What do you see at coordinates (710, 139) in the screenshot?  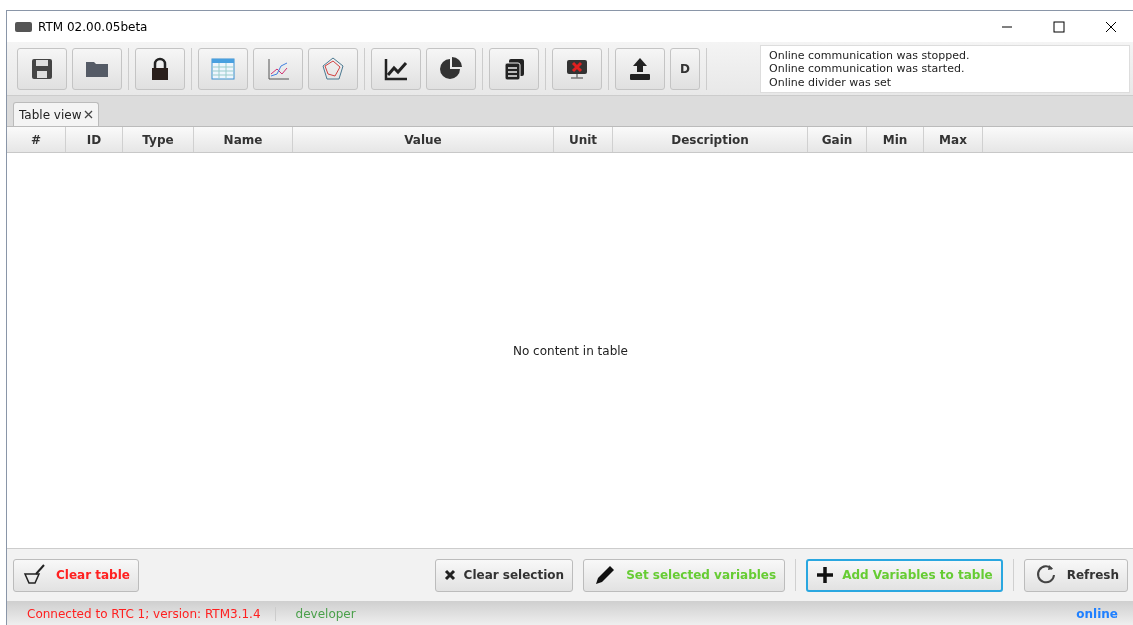 I see `column-header: Description` at bounding box center [710, 139].